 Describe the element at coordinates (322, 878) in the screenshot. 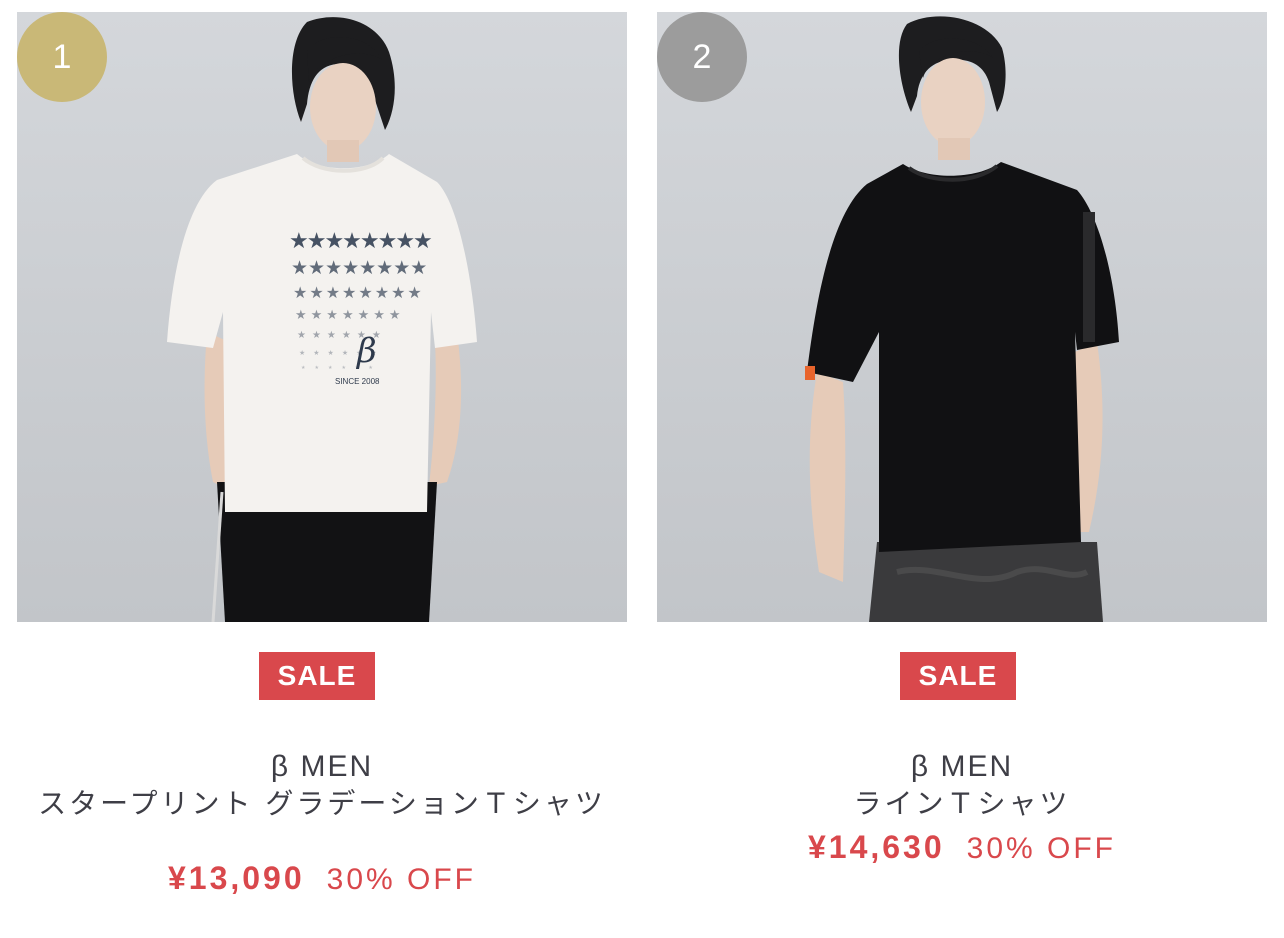

I see `price-row-1: ¥13,090 30% OFF` at that location.